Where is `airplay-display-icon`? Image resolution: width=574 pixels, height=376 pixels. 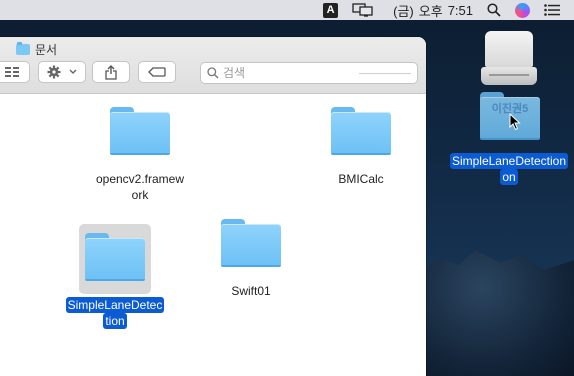 airplay-display-icon is located at coordinates (362, 10).